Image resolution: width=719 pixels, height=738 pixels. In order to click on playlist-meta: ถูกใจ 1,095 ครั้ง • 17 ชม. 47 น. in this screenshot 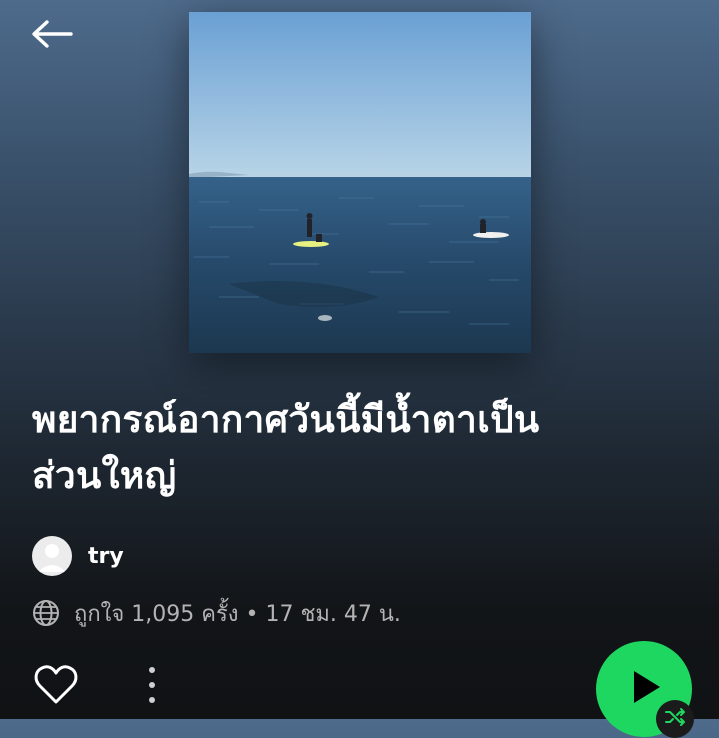, I will do `click(216, 613)`.